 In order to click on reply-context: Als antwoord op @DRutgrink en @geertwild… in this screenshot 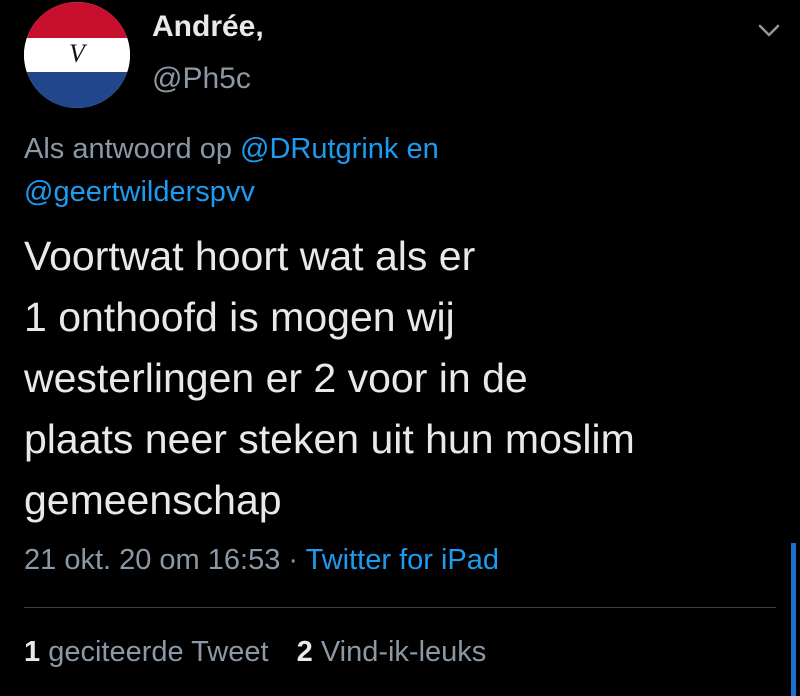, I will do `click(404, 171)`.